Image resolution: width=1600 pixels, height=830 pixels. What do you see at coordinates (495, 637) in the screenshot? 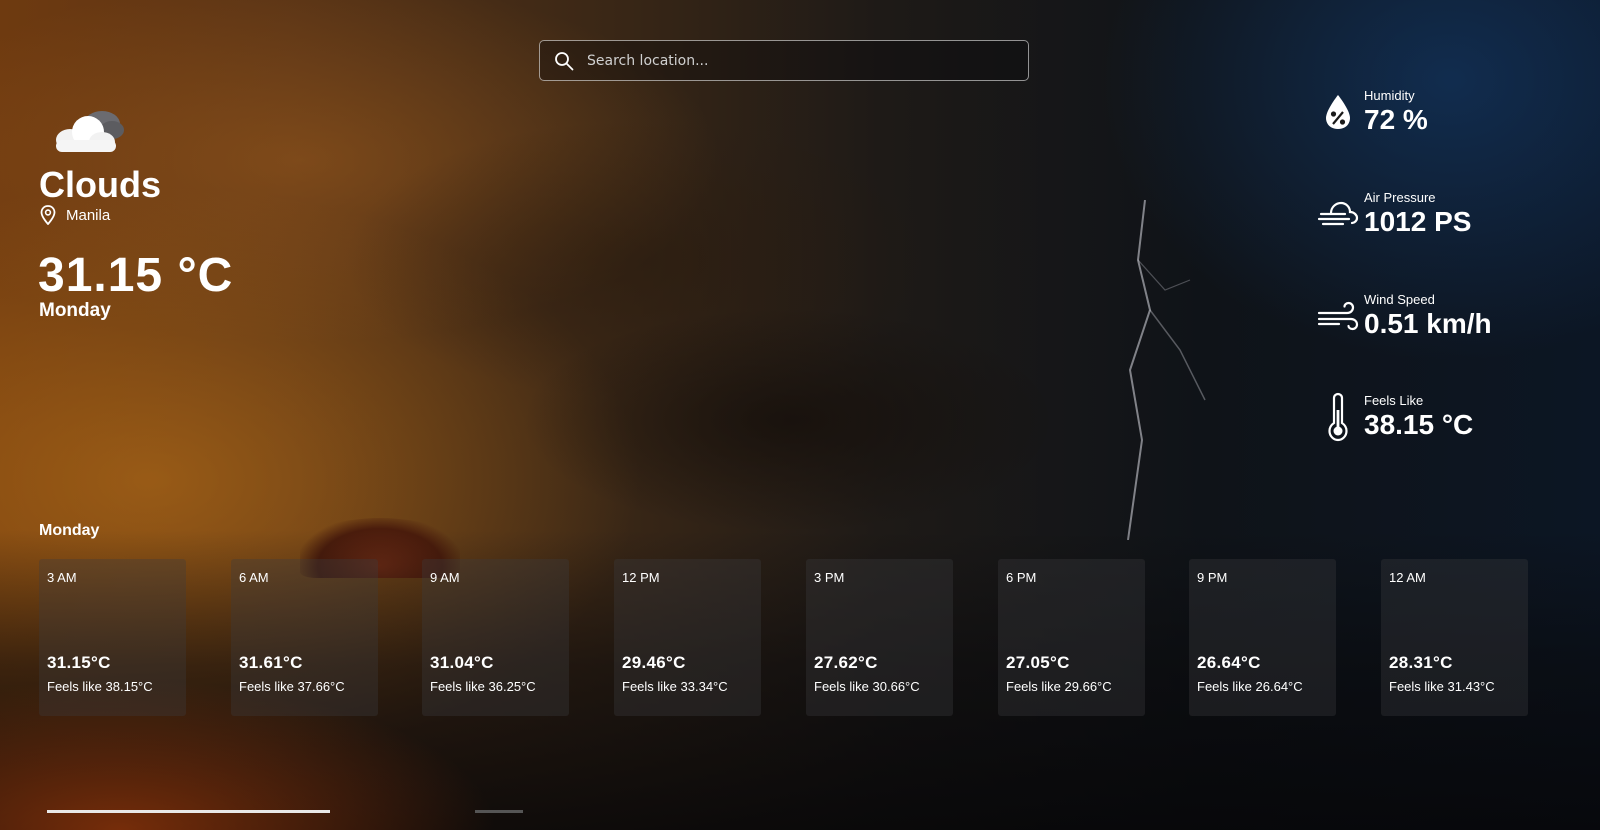
I see `forecast-card: 9 AM 31.04°C Feels like 36.25°C` at bounding box center [495, 637].